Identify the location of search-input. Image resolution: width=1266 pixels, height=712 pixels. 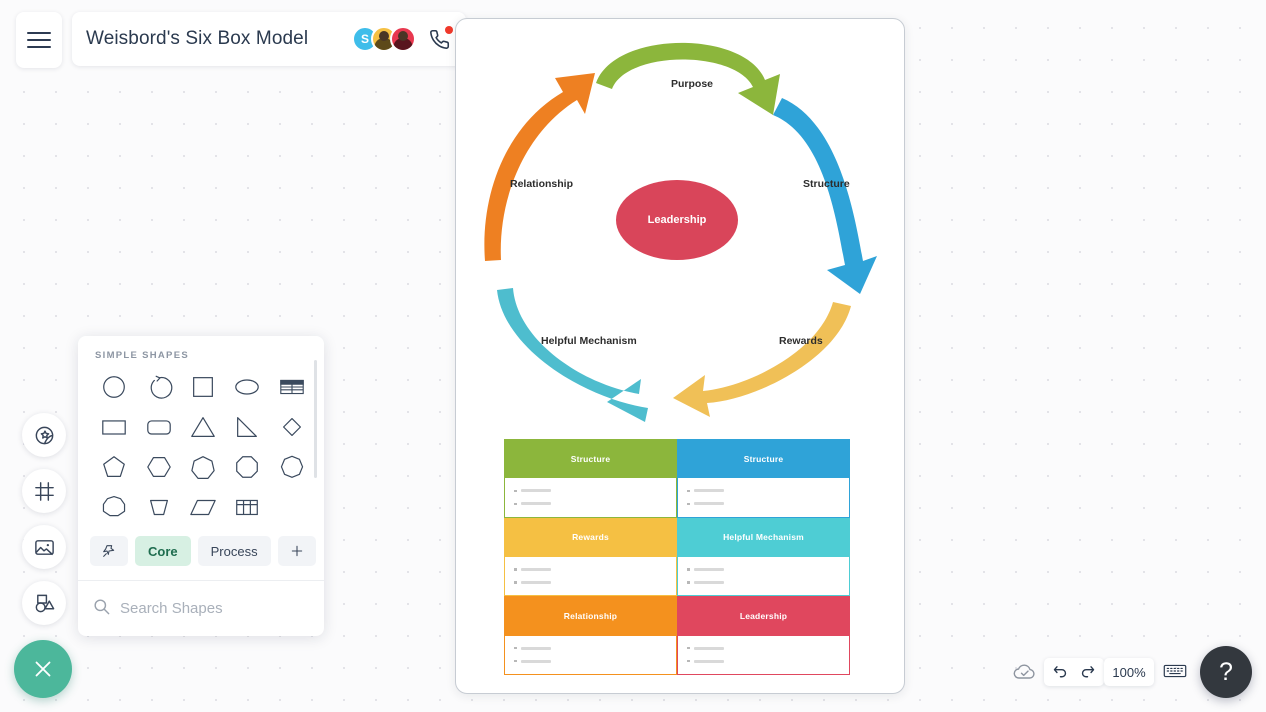
(219, 608).